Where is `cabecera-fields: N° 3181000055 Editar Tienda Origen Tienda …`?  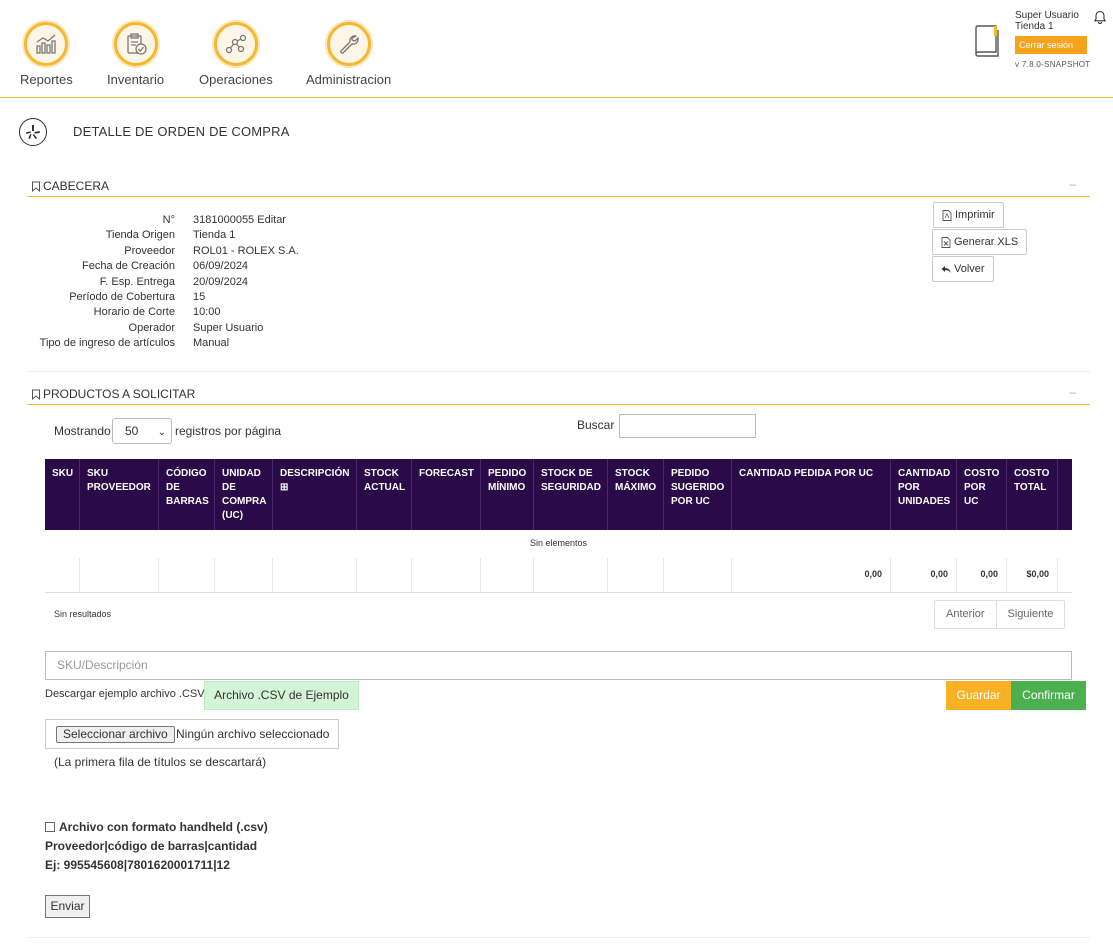 cabecera-fields: N° 3181000055 Editar Tienda Origen Tienda … is located at coordinates (163, 282).